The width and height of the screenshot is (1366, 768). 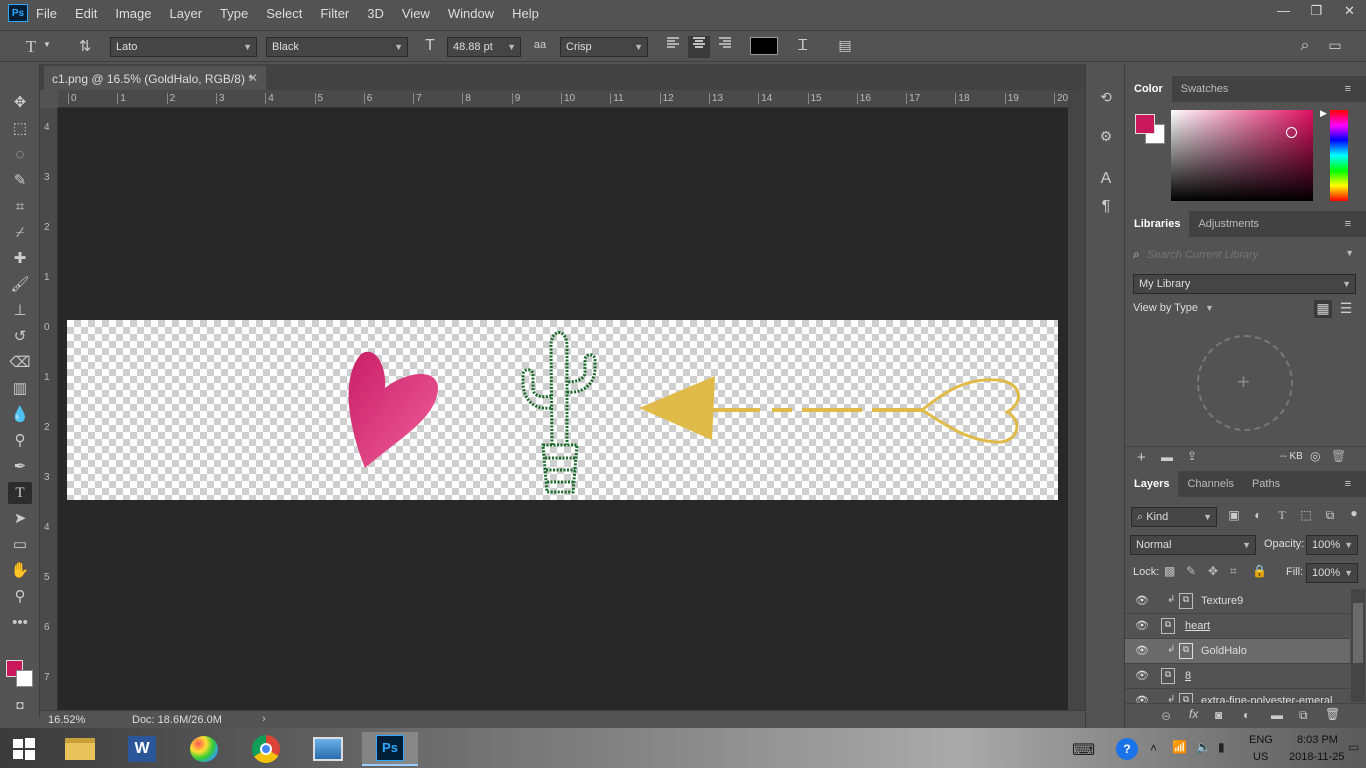 What do you see at coordinates (1153, 748) in the screenshot?
I see `chevron-up-icon: ˄` at bounding box center [1153, 748].